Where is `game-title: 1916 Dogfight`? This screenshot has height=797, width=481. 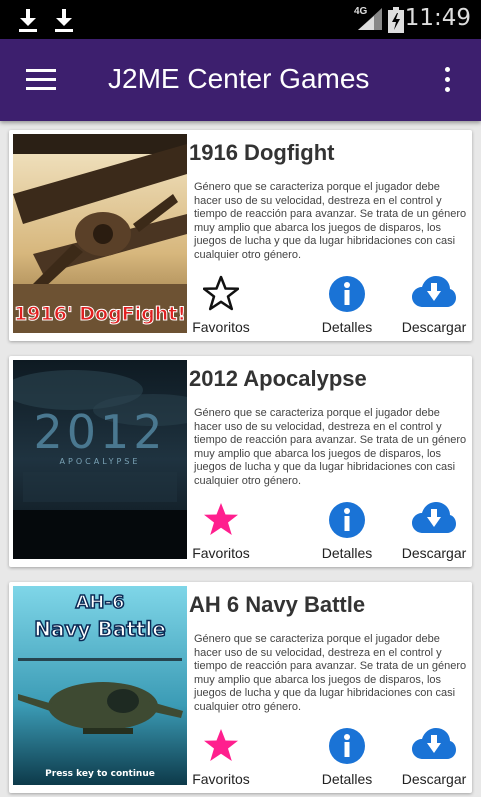 game-title: 1916 Dogfight is located at coordinates (261, 153).